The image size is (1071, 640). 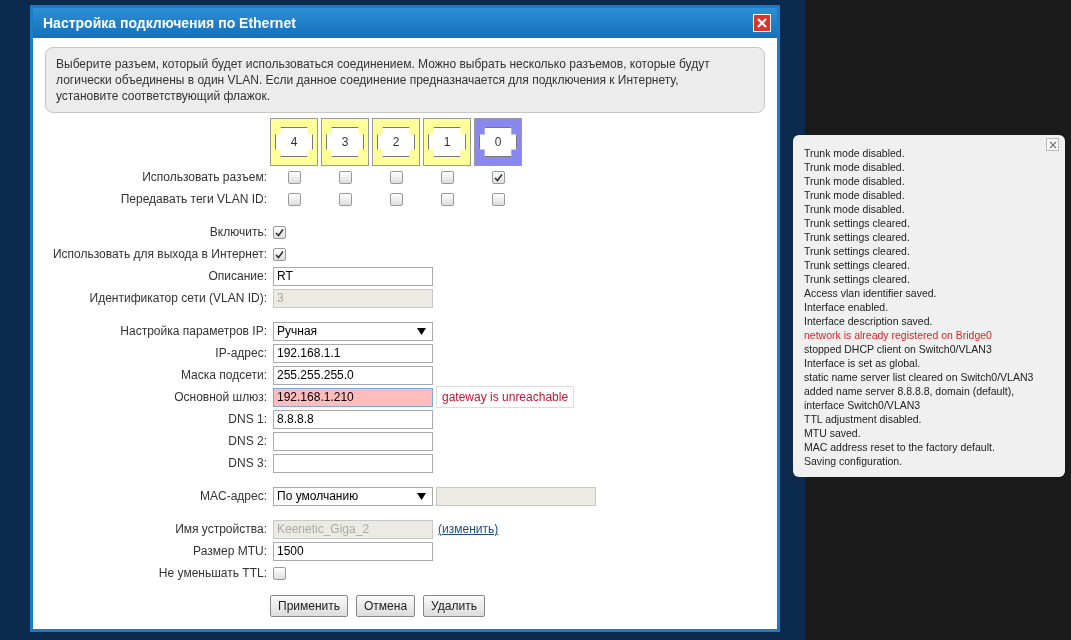 I want to click on port-tile: 2, so click(x=396, y=142).